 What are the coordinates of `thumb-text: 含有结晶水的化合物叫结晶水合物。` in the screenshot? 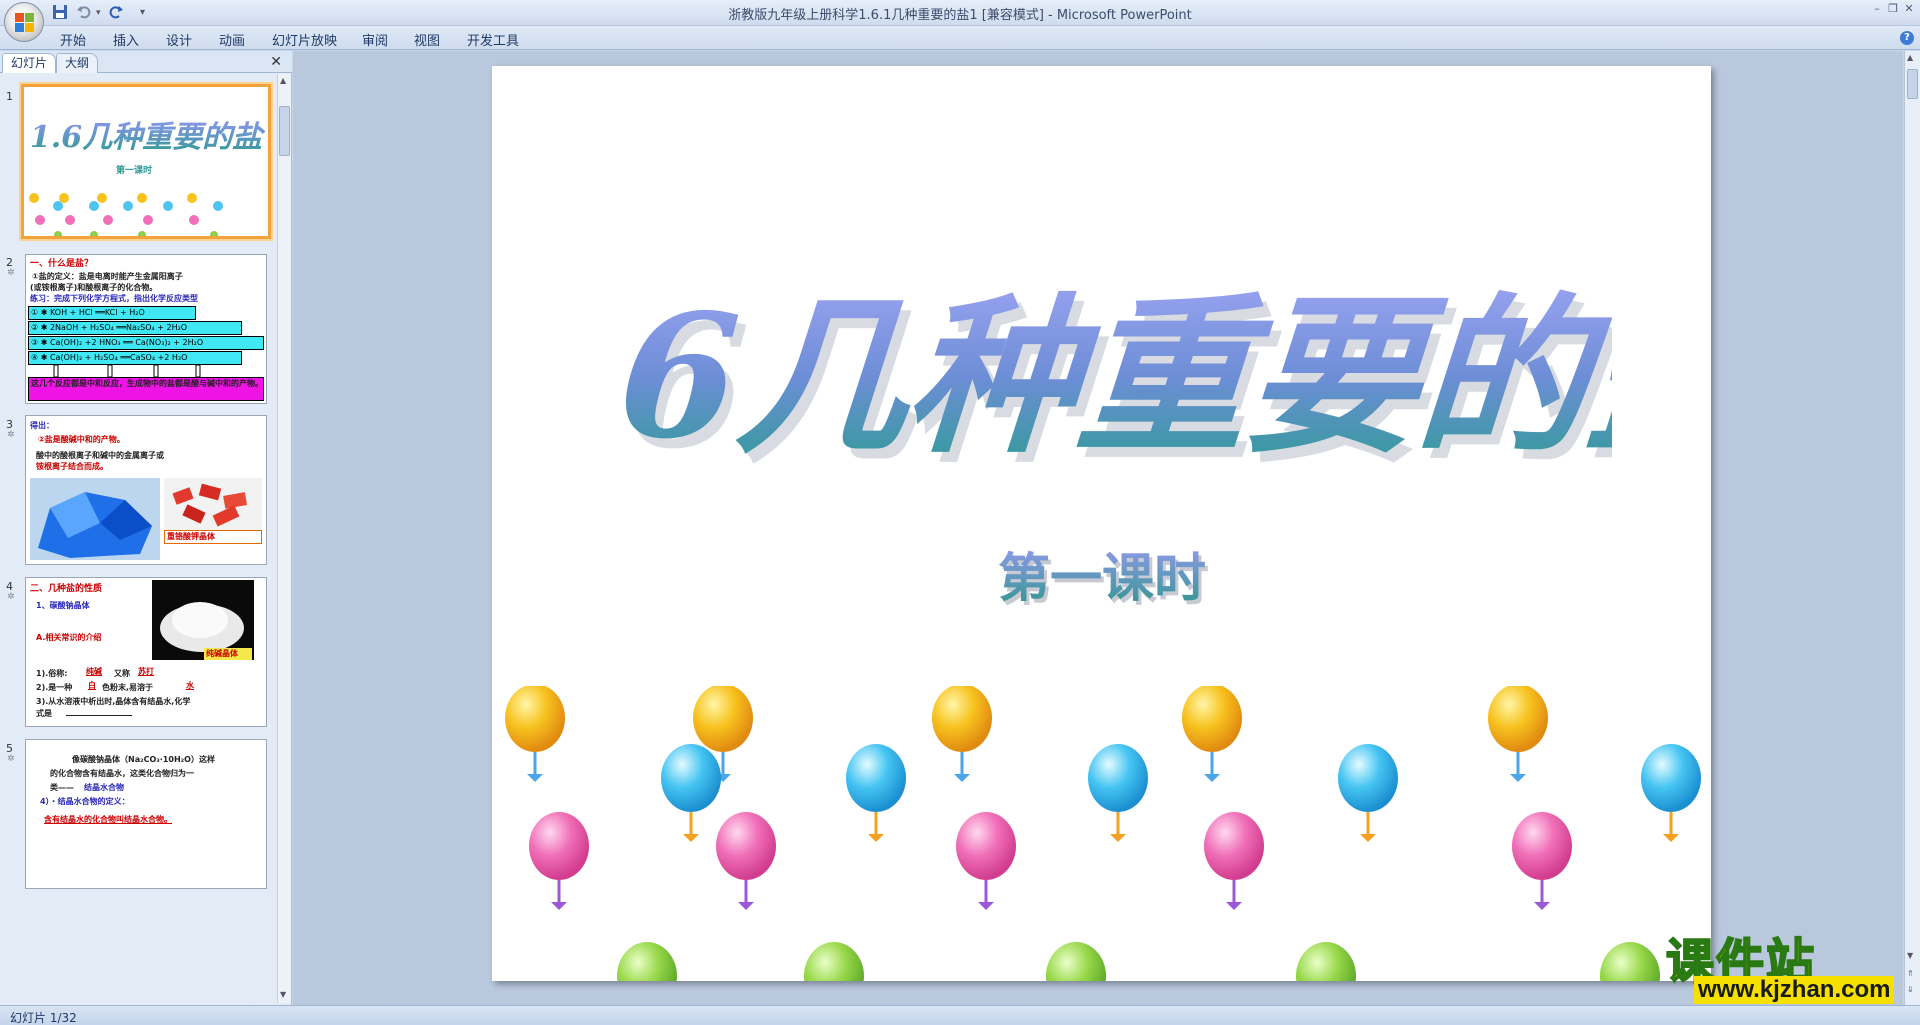 It's located at (108, 819).